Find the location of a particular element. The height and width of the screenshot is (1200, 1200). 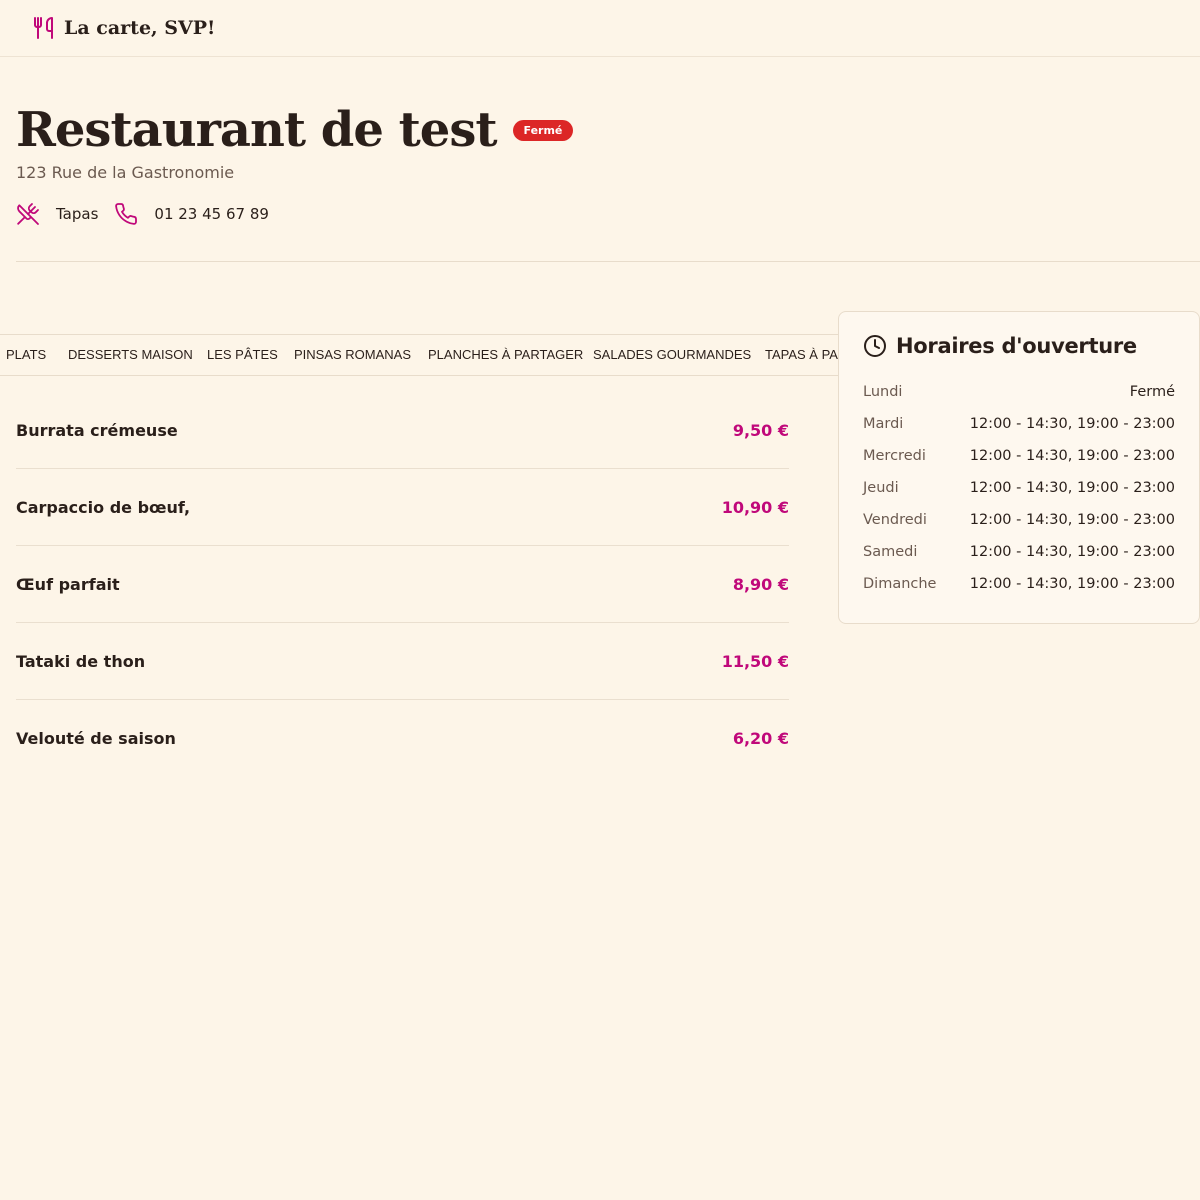

menu-item-price: 8,90 € is located at coordinates (760, 584).